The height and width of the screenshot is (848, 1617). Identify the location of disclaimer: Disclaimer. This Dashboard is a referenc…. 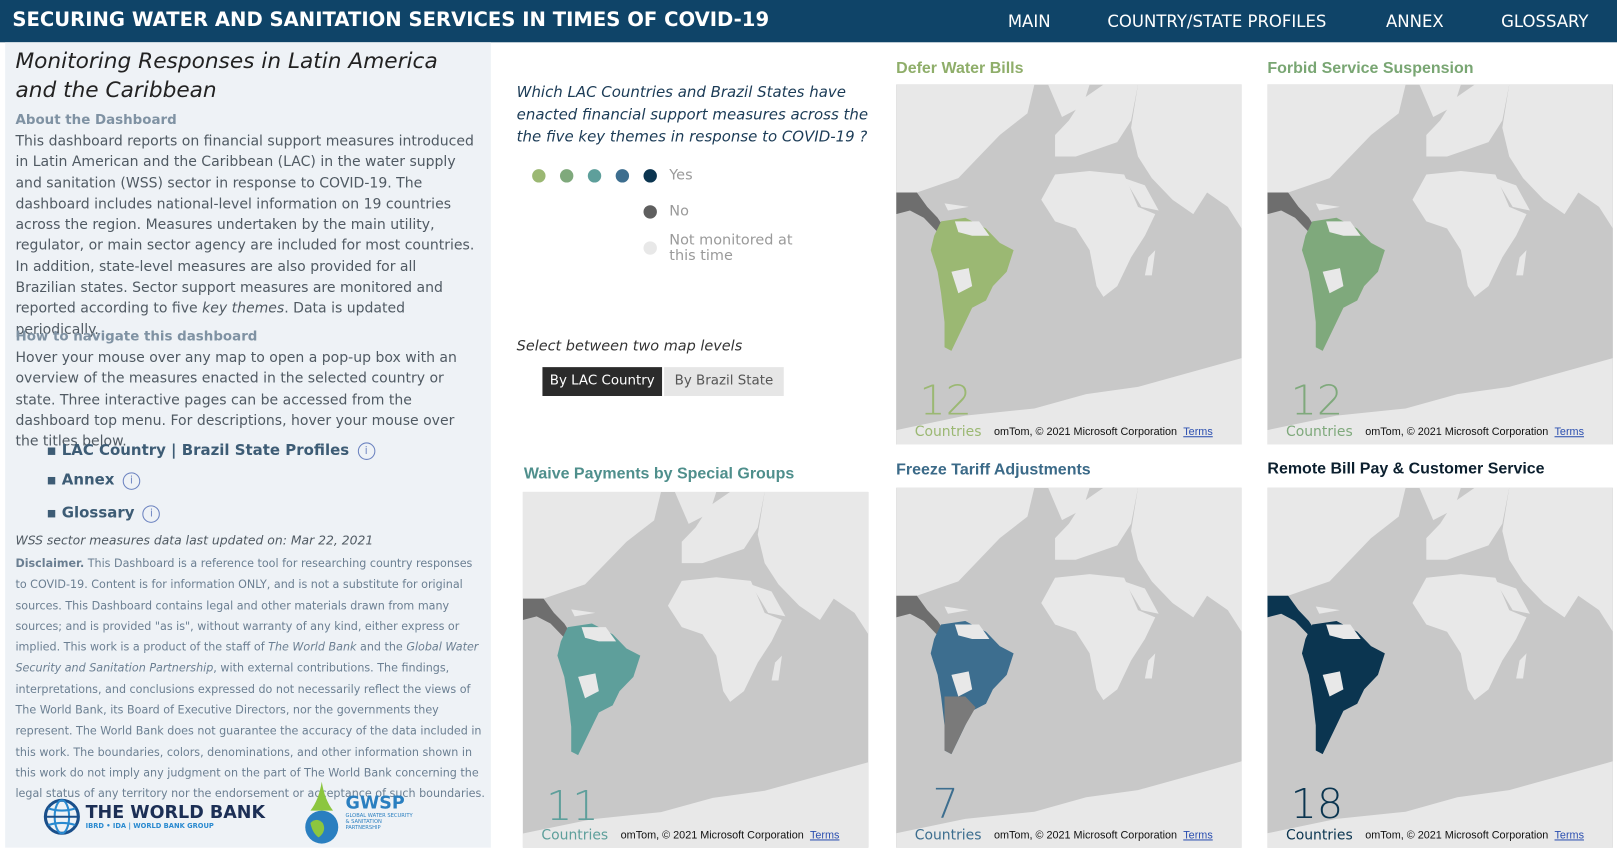
(250, 679).